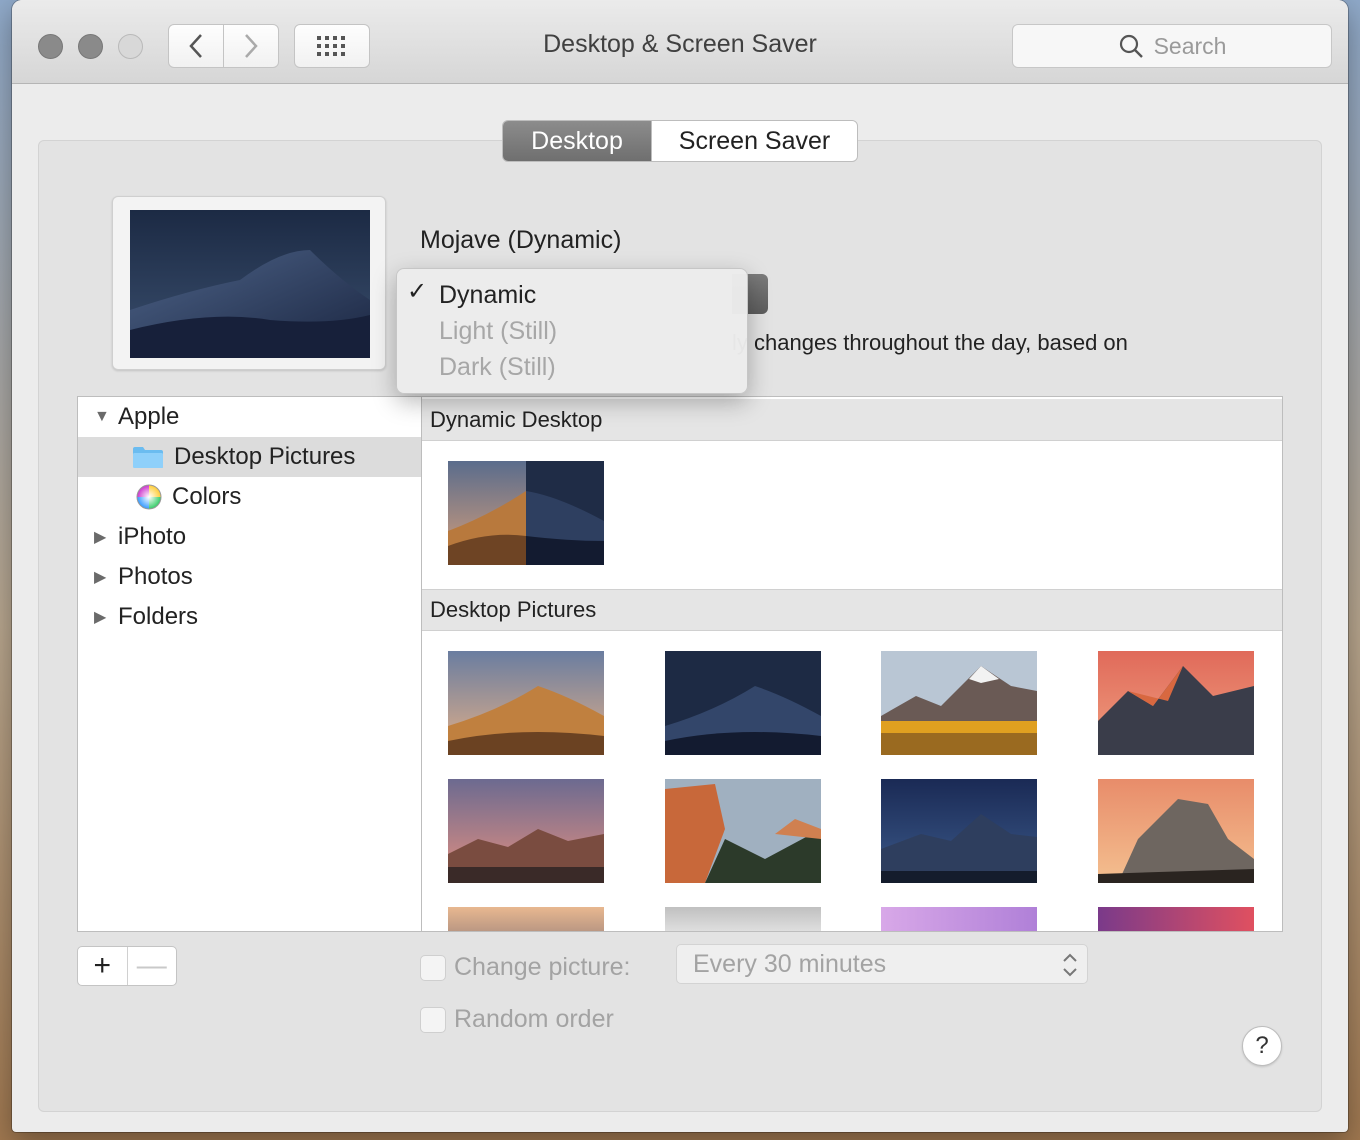 This screenshot has width=1360, height=1140. What do you see at coordinates (249, 537) in the screenshot?
I see `sidebar-item-iphoto: ▶ iPhoto` at bounding box center [249, 537].